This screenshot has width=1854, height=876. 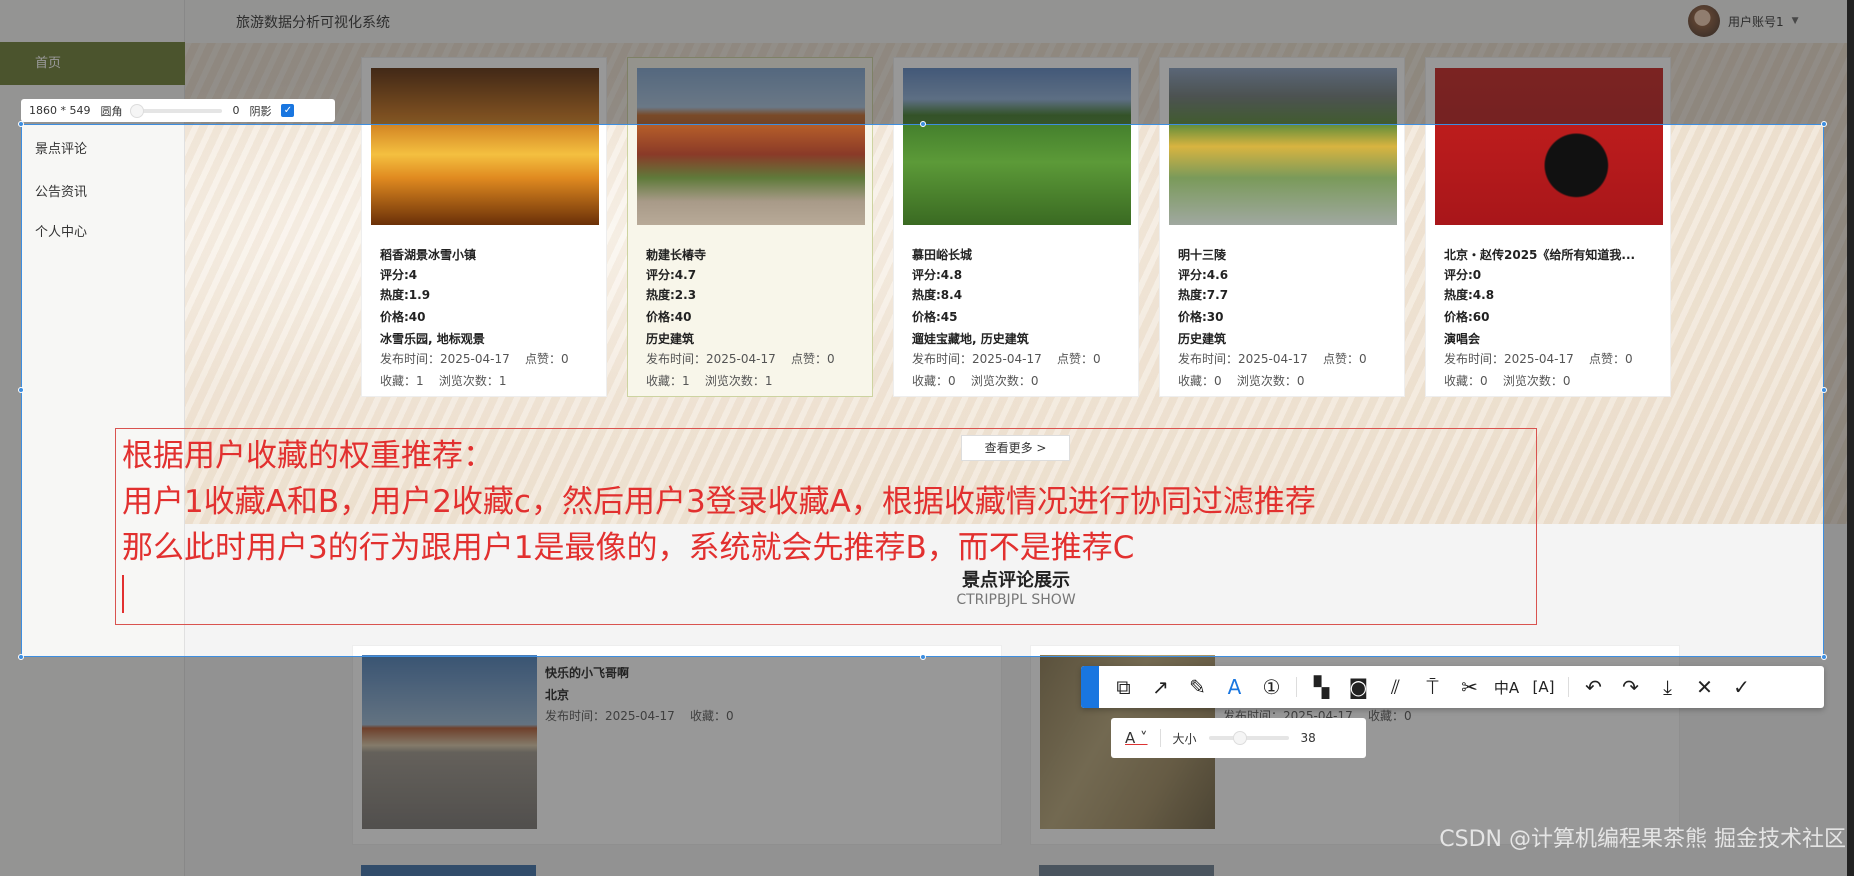 What do you see at coordinates (1642, 839) in the screenshot?
I see `watermark: CSDN @计算机编程果茶熊 掘金技术社区` at bounding box center [1642, 839].